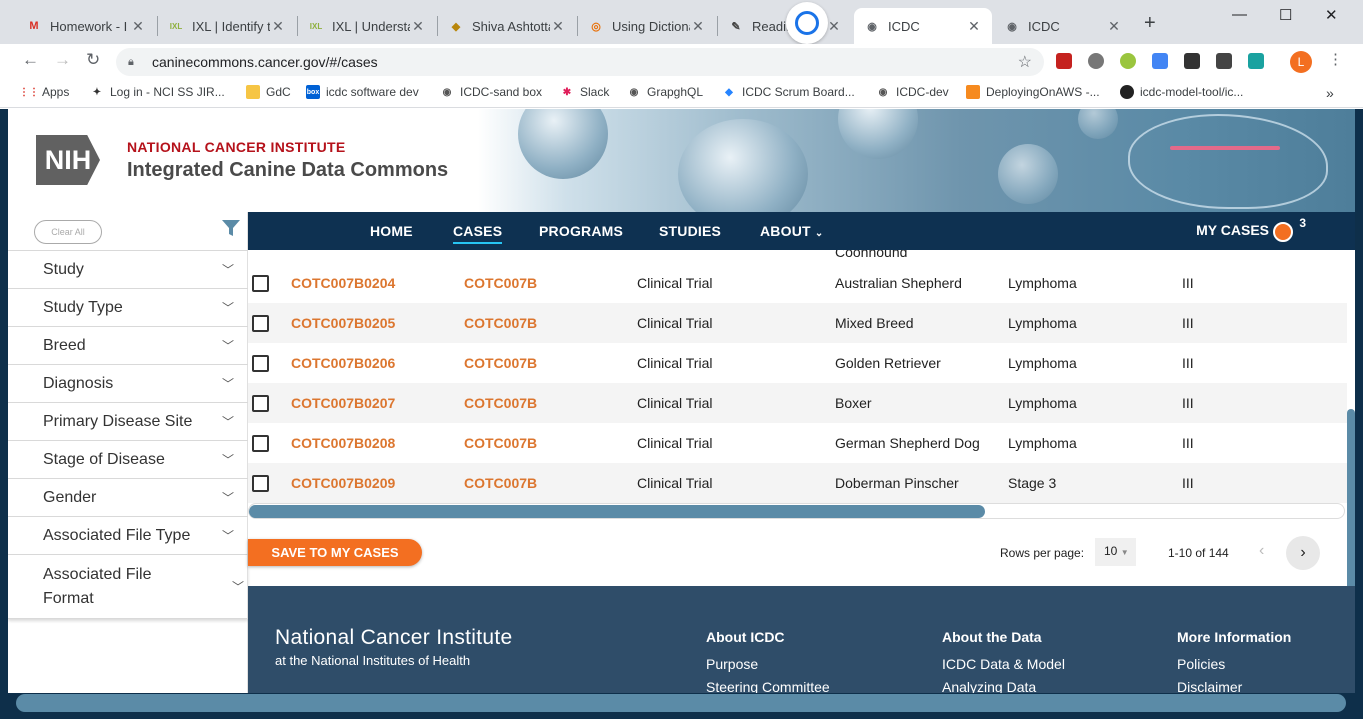  What do you see at coordinates (343, 403) in the screenshot?
I see `case-id-link: COTC007B0207` at bounding box center [343, 403].